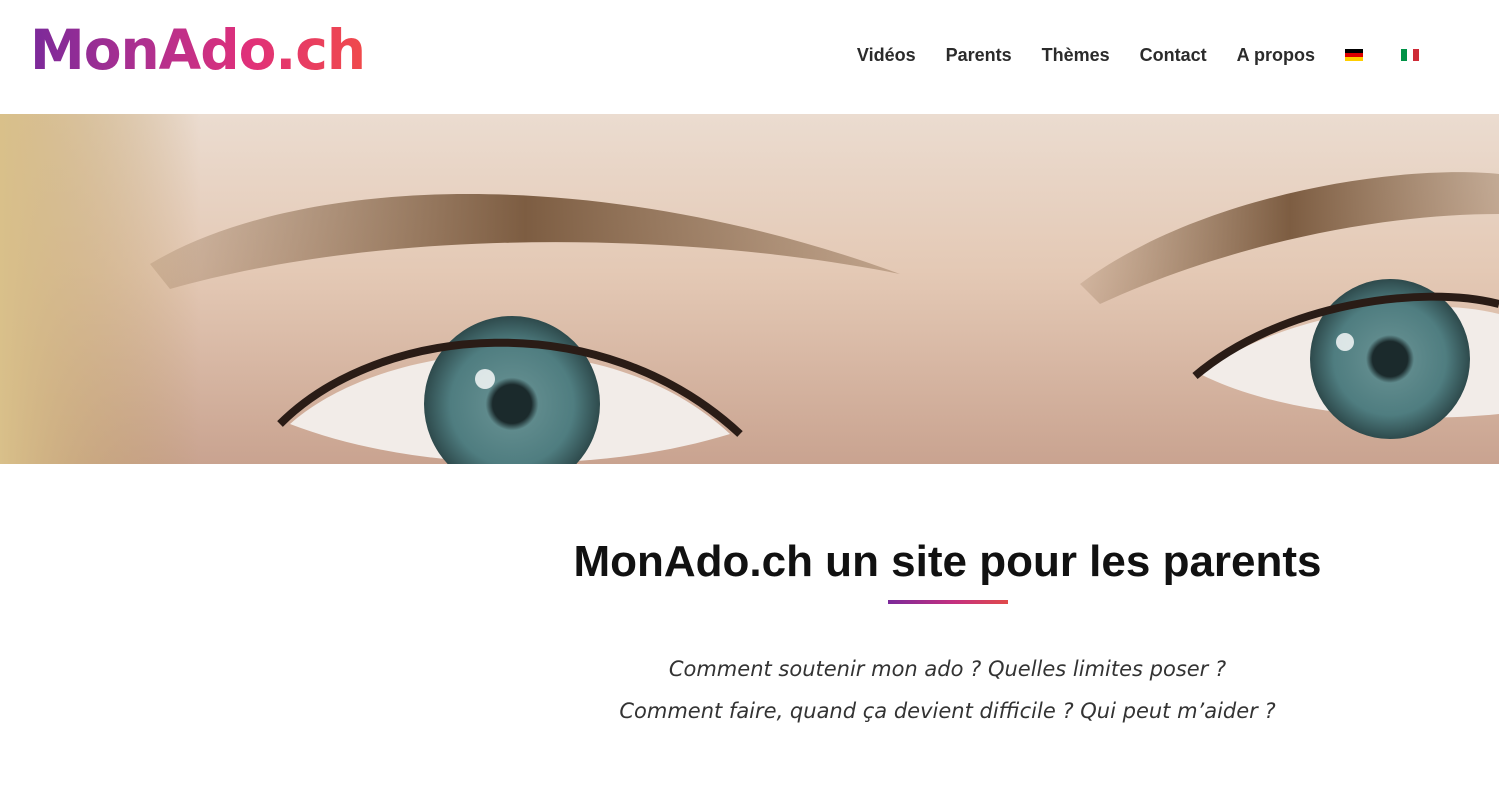 The image size is (1499, 804). I want to click on nav-item-themes: Thèmes, so click(1076, 55).